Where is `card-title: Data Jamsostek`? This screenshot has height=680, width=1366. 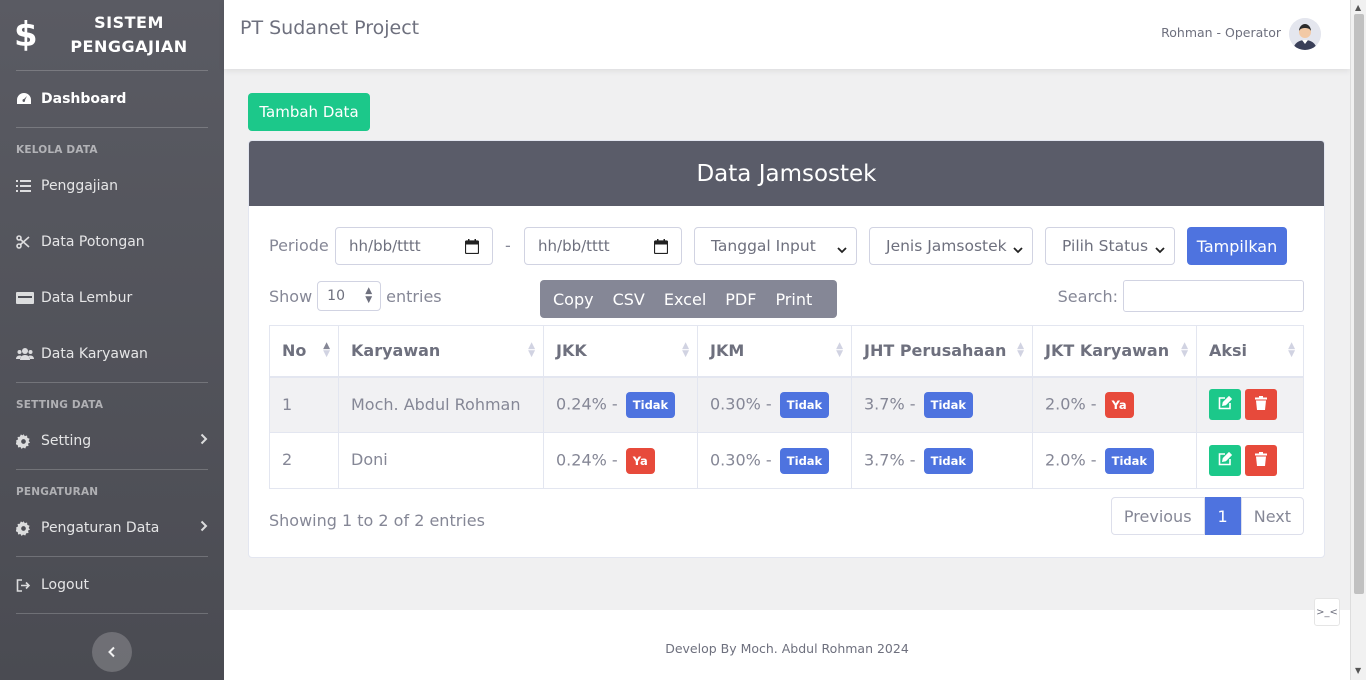
card-title: Data Jamsostek is located at coordinates (786, 173).